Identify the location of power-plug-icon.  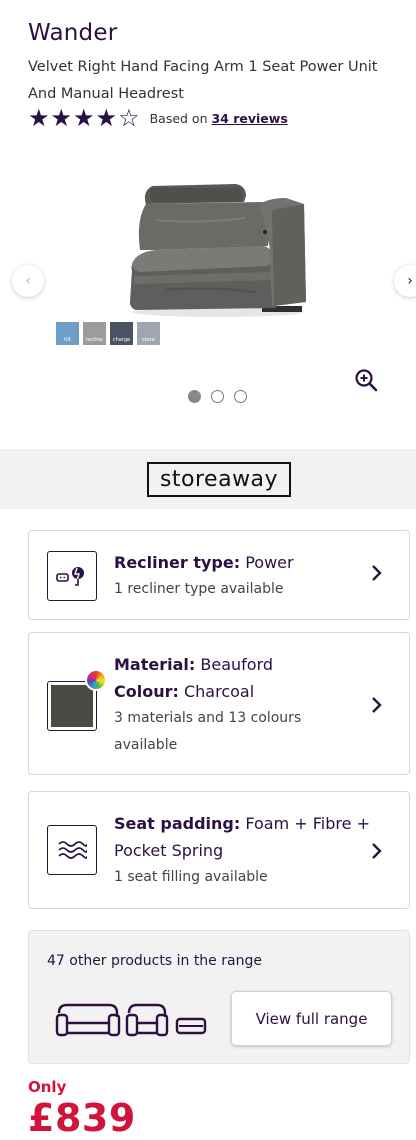
(72, 576).